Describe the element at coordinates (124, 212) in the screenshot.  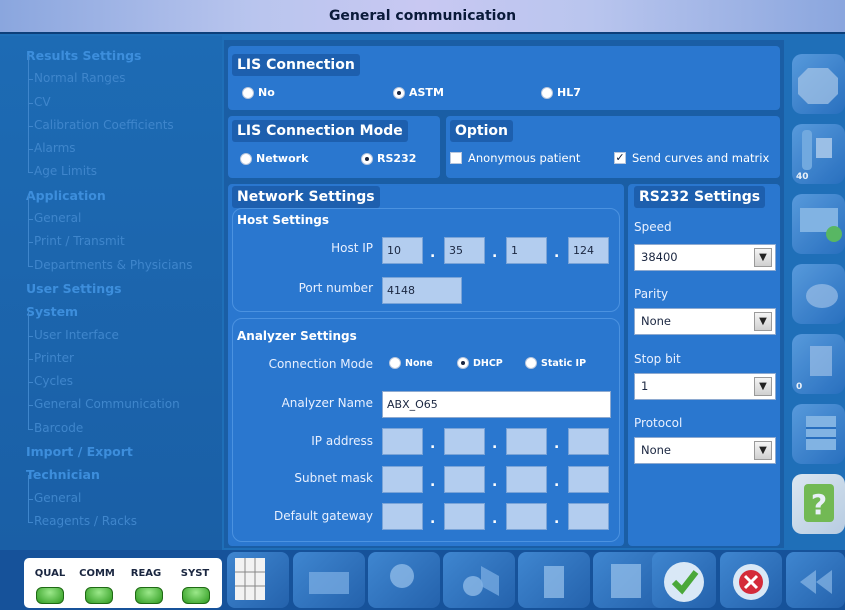
I see `sidebar-item-application-general: General` at that location.